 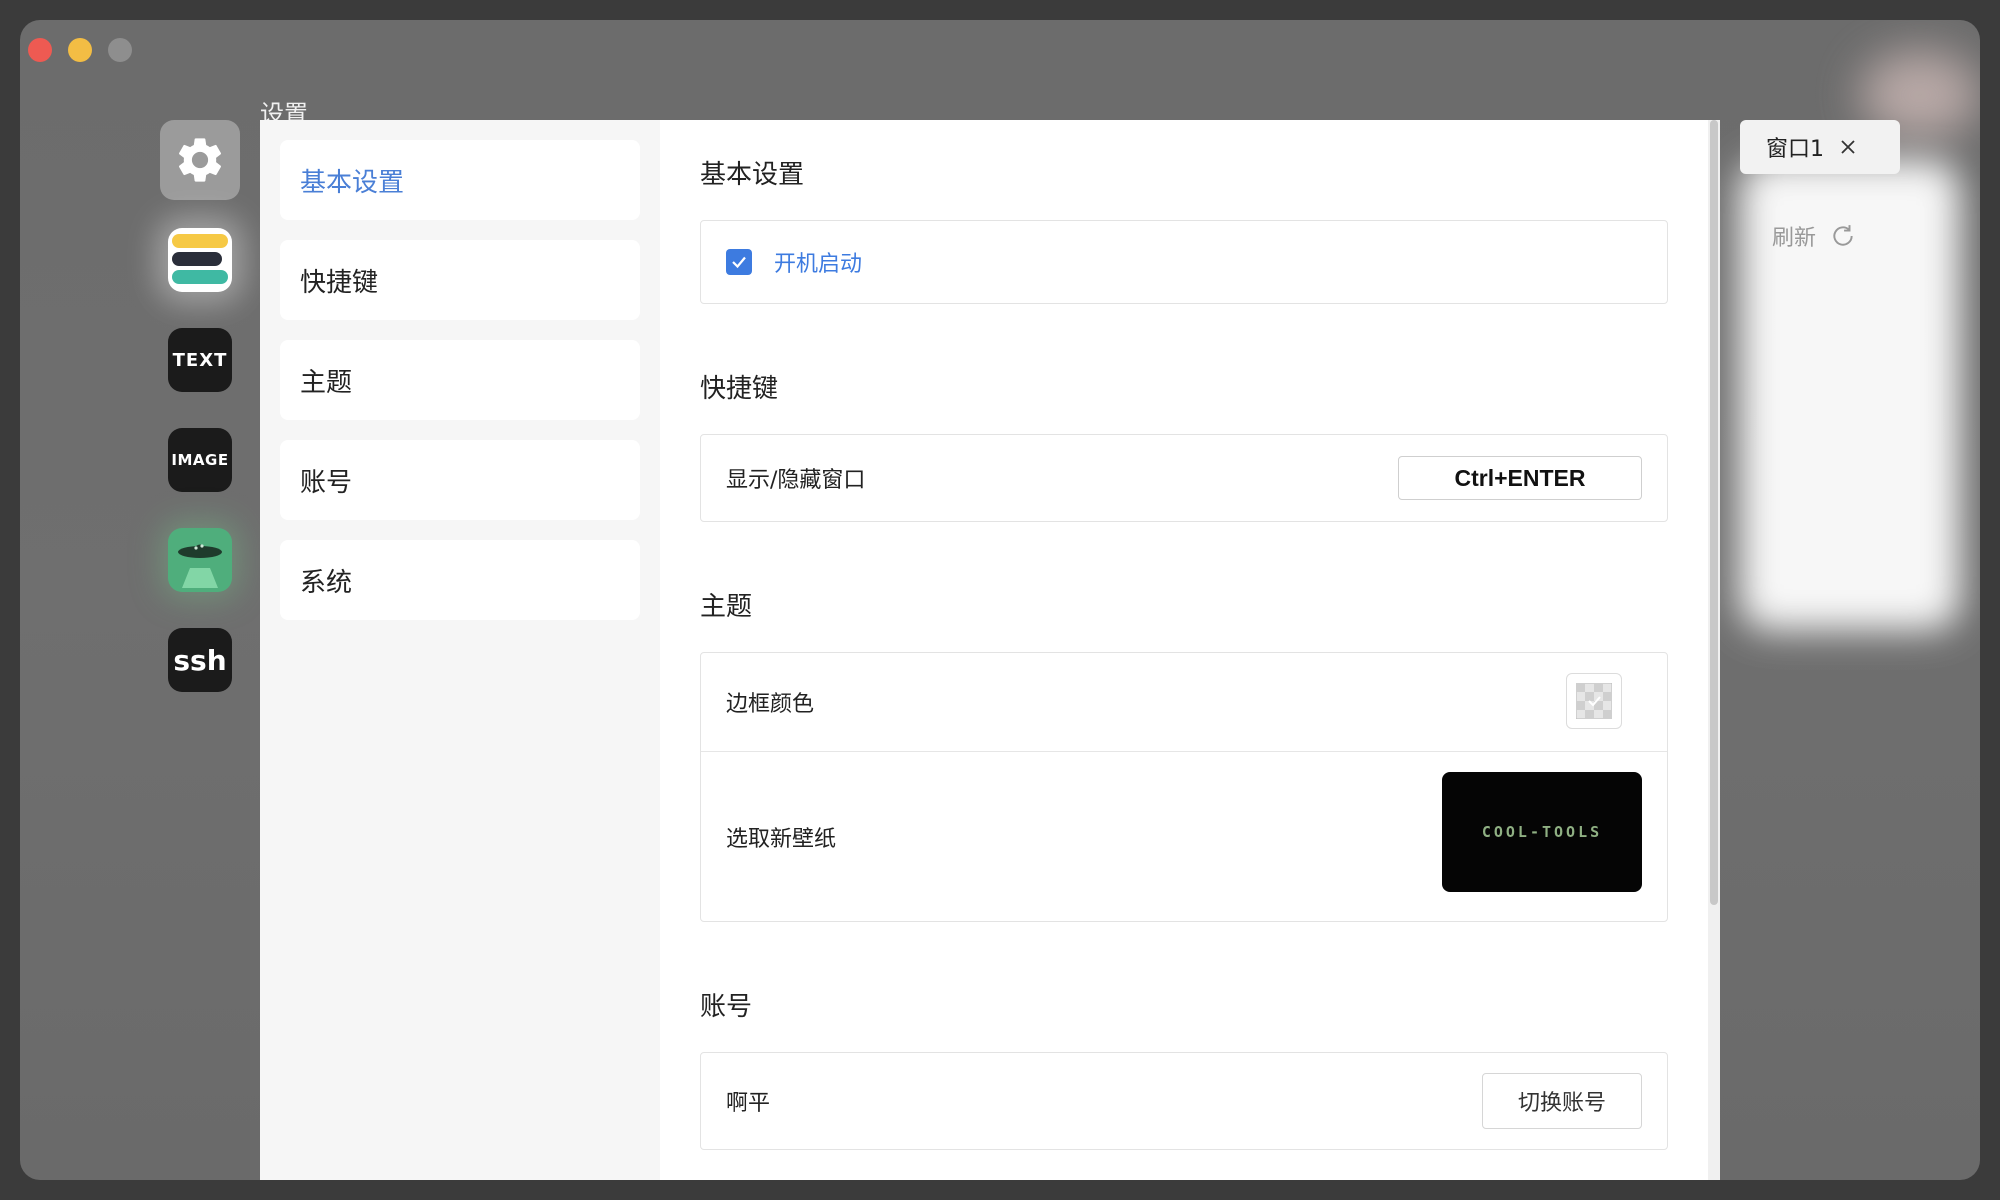 I want to click on tab-window-1: 窗口1, so click(x=1820, y=147).